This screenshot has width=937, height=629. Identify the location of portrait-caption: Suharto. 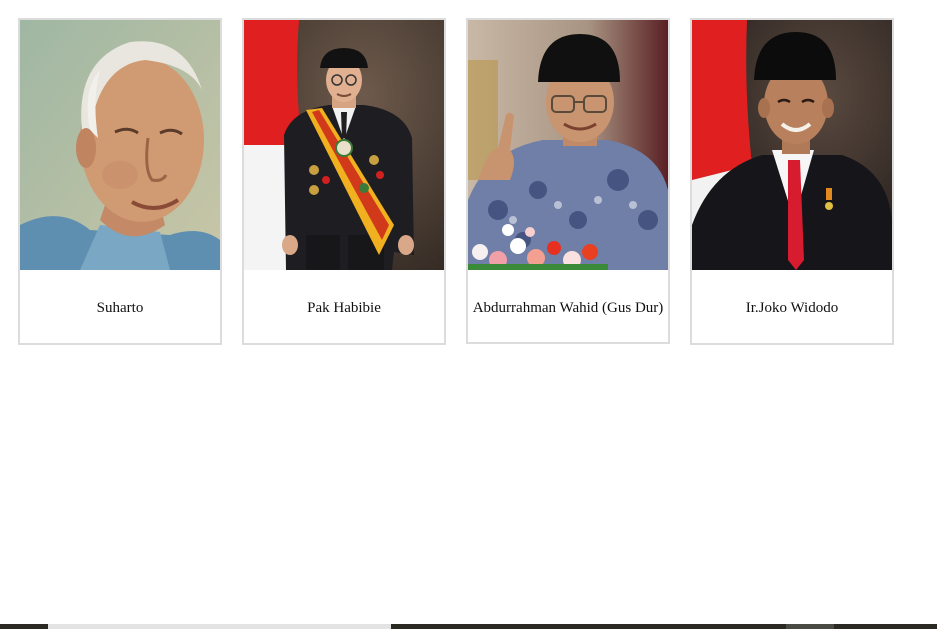
(120, 308).